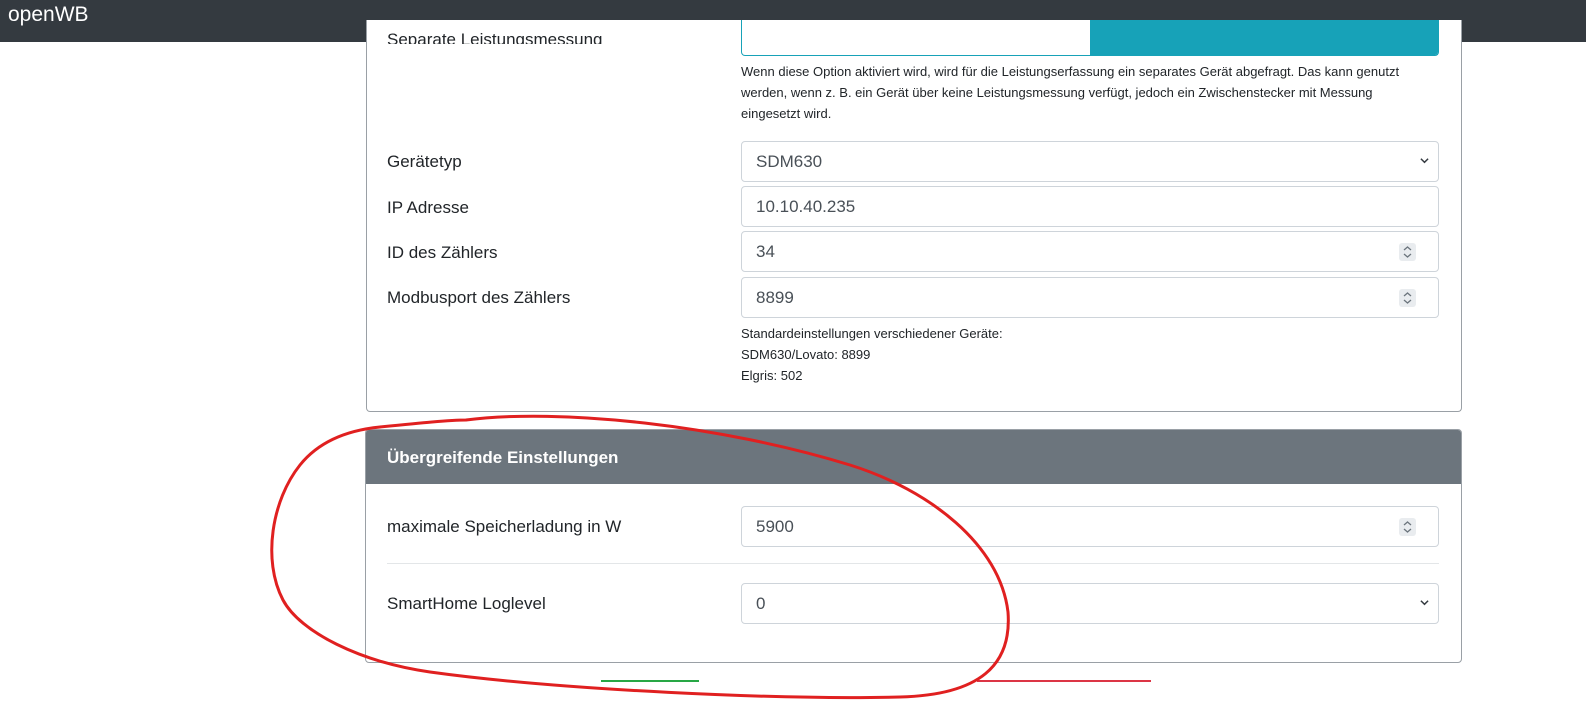 This screenshot has width=1586, height=709. Describe the element at coordinates (479, 297) in the screenshot. I see `modbus-port-label: Modbusport des Zählers` at that location.